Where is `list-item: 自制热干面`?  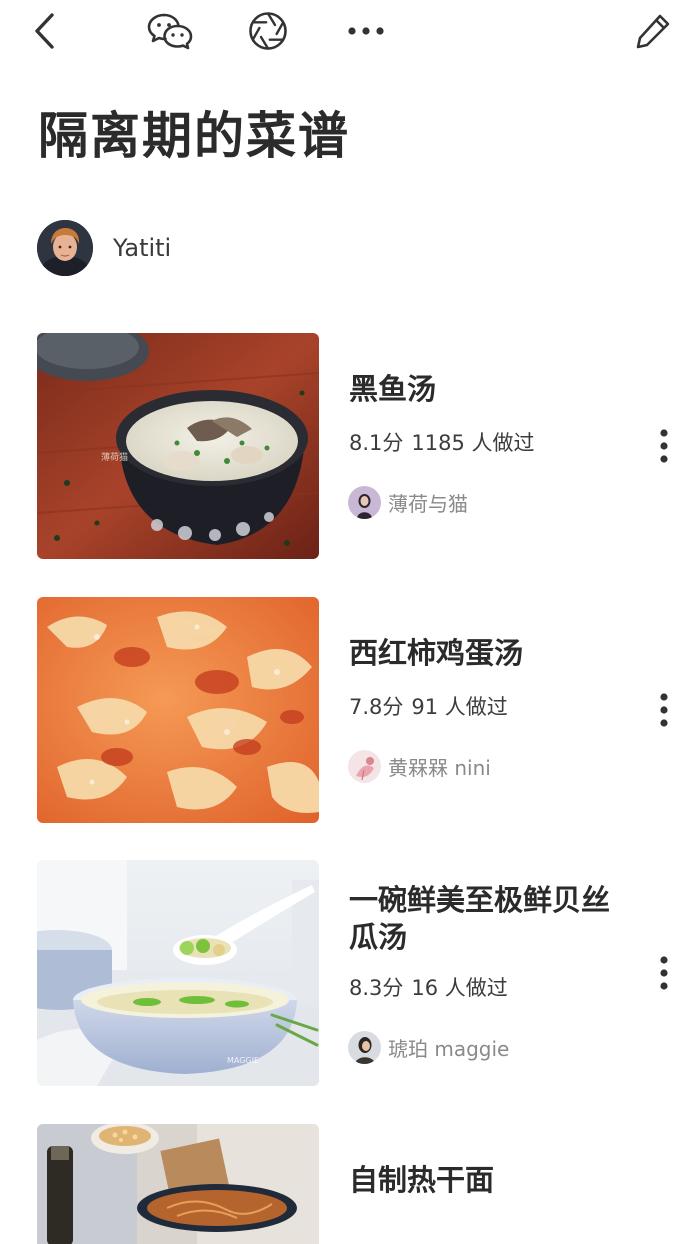 list-item: 自制热干面 is located at coordinates (350, 1184).